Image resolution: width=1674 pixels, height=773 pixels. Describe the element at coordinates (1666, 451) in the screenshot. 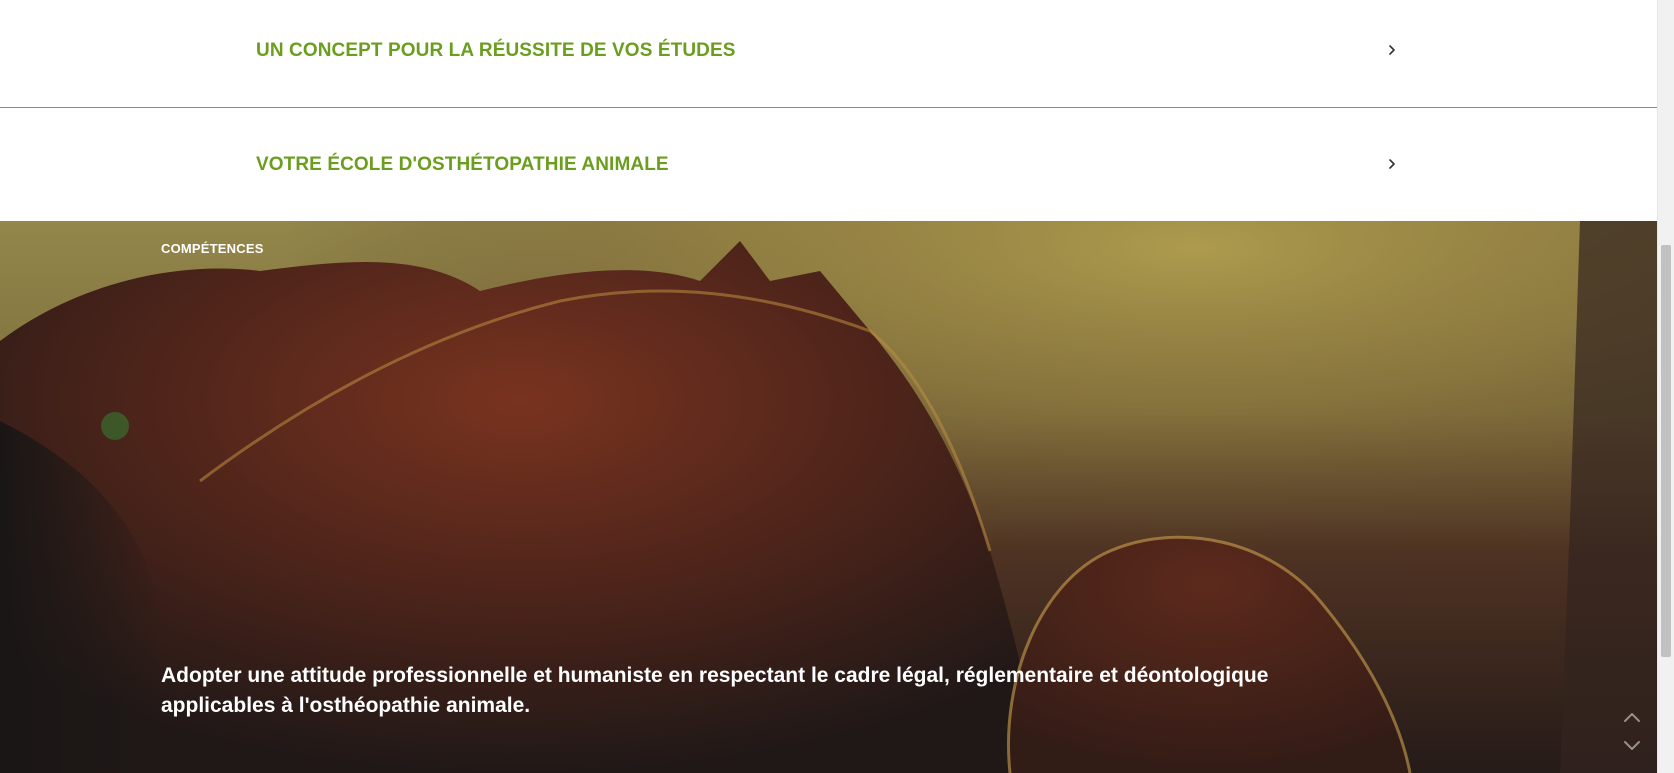

I see `scrollbar-thumb` at that location.